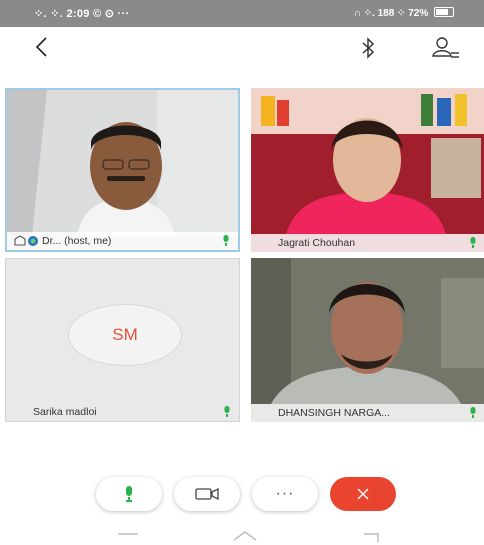  I want to click on home-icon, so click(245, 535).